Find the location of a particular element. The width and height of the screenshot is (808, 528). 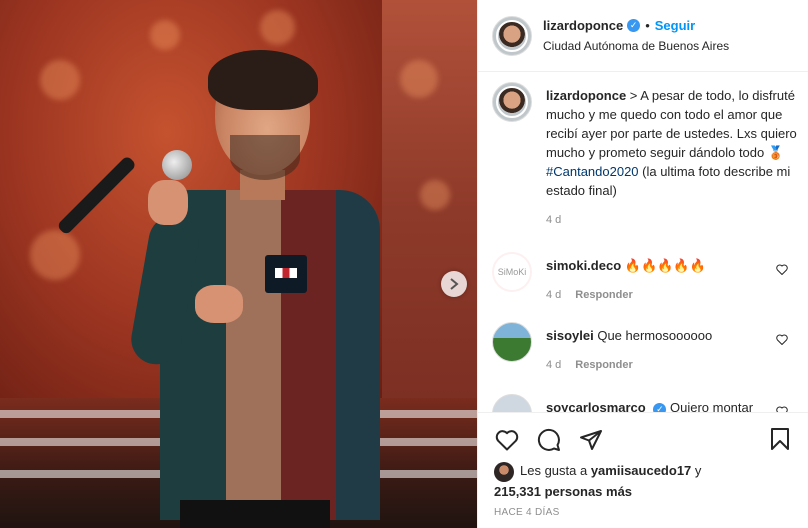

caption-hashtag: #Cantando2020 is located at coordinates (592, 171).